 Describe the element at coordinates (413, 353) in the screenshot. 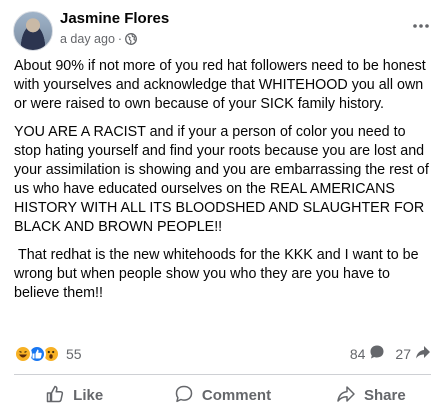

I see `shares-count: 27` at that location.